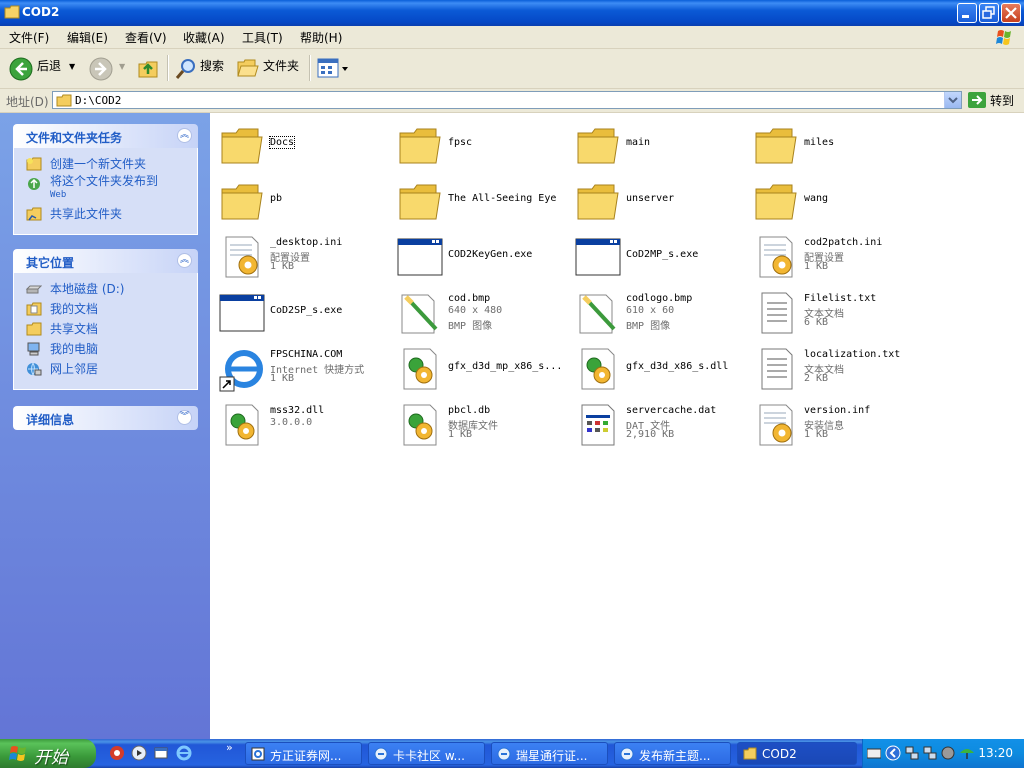 Image resolution: width=1024 pixels, height=768 pixels. What do you see at coordinates (837, 367) in the screenshot?
I see `file-item: localization.txt 文本文档 2 KB` at bounding box center [837, 367].